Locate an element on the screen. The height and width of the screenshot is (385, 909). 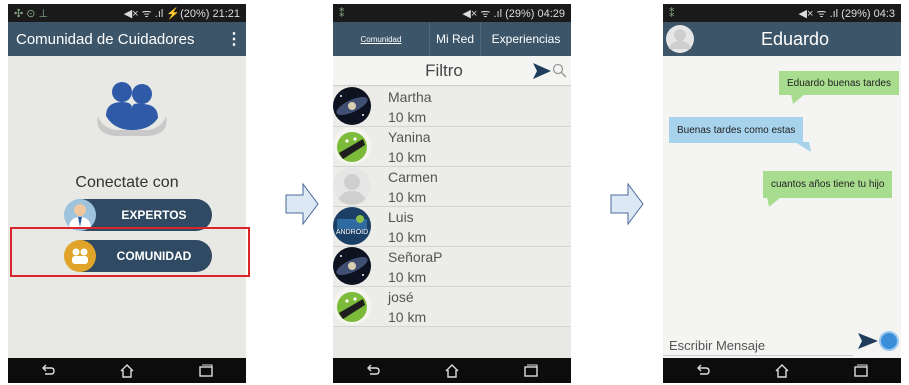
contact-list-item: Carmen 10 km is located at coordinates (452, 187).